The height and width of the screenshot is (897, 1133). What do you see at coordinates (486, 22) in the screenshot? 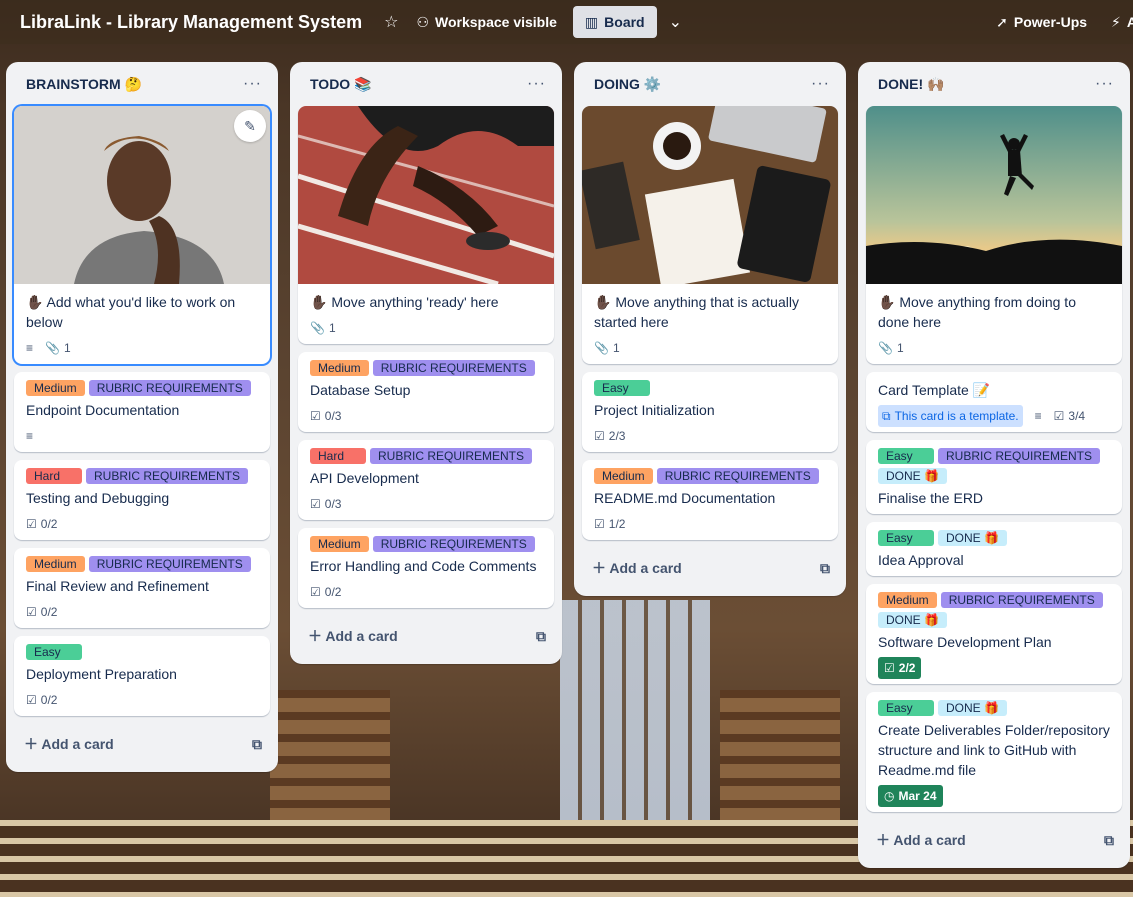
I see `visibility-button: ⚇ Workspace visible` at bounding box center [486, 22].